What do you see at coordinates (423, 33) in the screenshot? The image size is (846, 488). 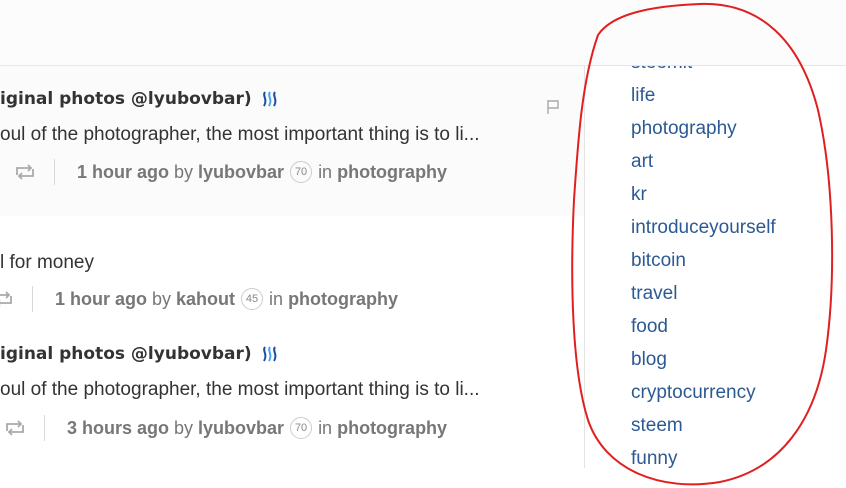 I see `top-bar` at bounding box center [423, 33].